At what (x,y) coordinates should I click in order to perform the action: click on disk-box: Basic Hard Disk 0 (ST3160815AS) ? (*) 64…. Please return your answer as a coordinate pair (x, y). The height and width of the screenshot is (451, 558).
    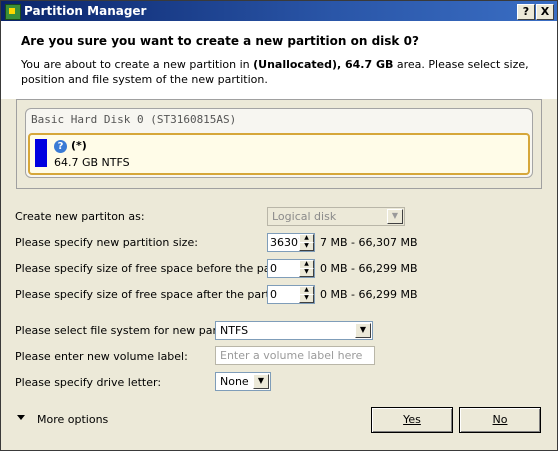
    Looking at the image, I should click on (279, 143).